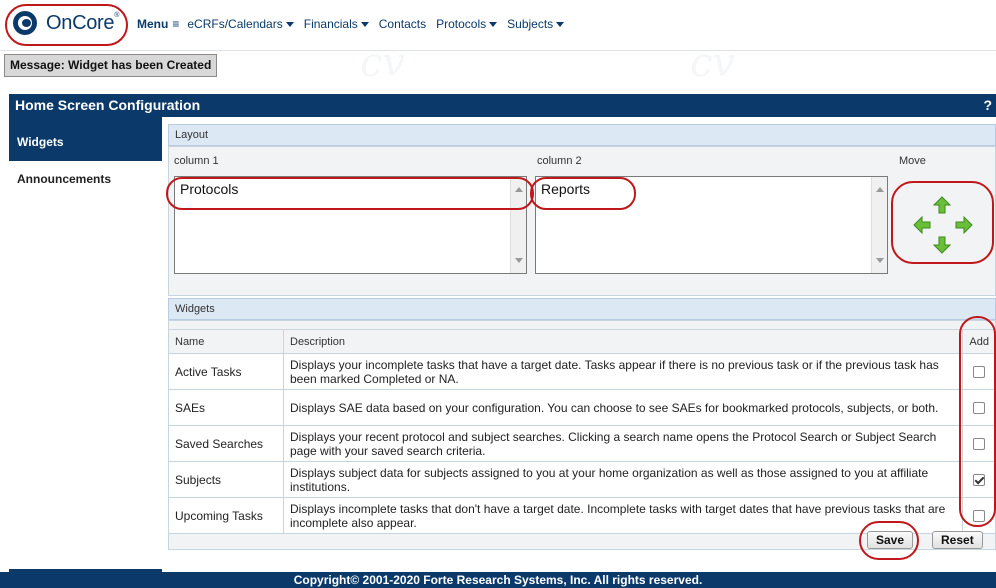  I want to click on panel-title: Home Screen Configuration, so click(108, 105).